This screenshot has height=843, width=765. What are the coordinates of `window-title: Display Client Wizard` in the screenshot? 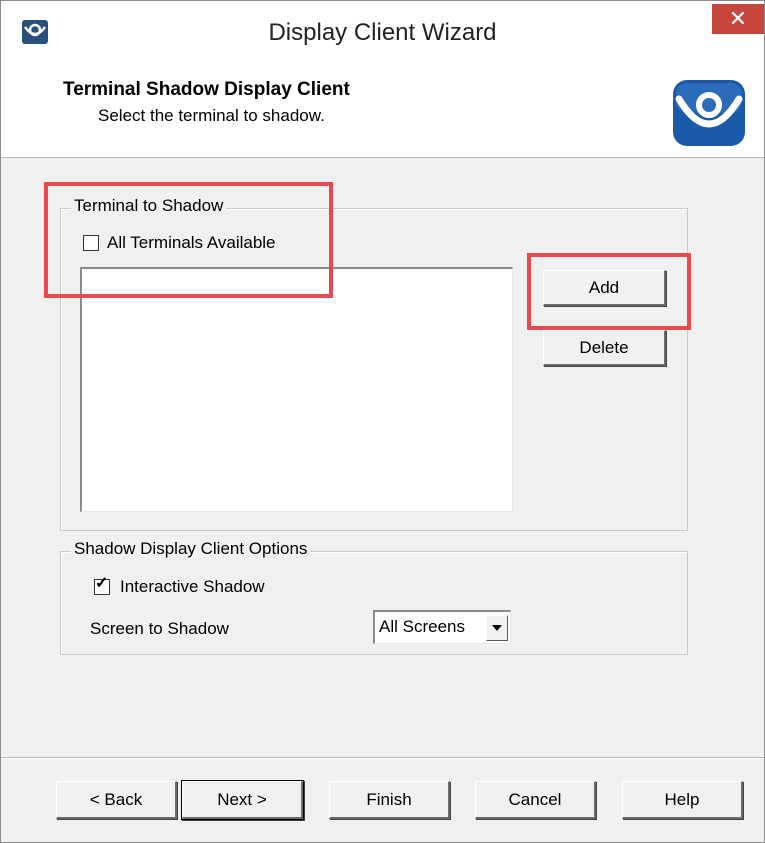 It's located at (382, 32).